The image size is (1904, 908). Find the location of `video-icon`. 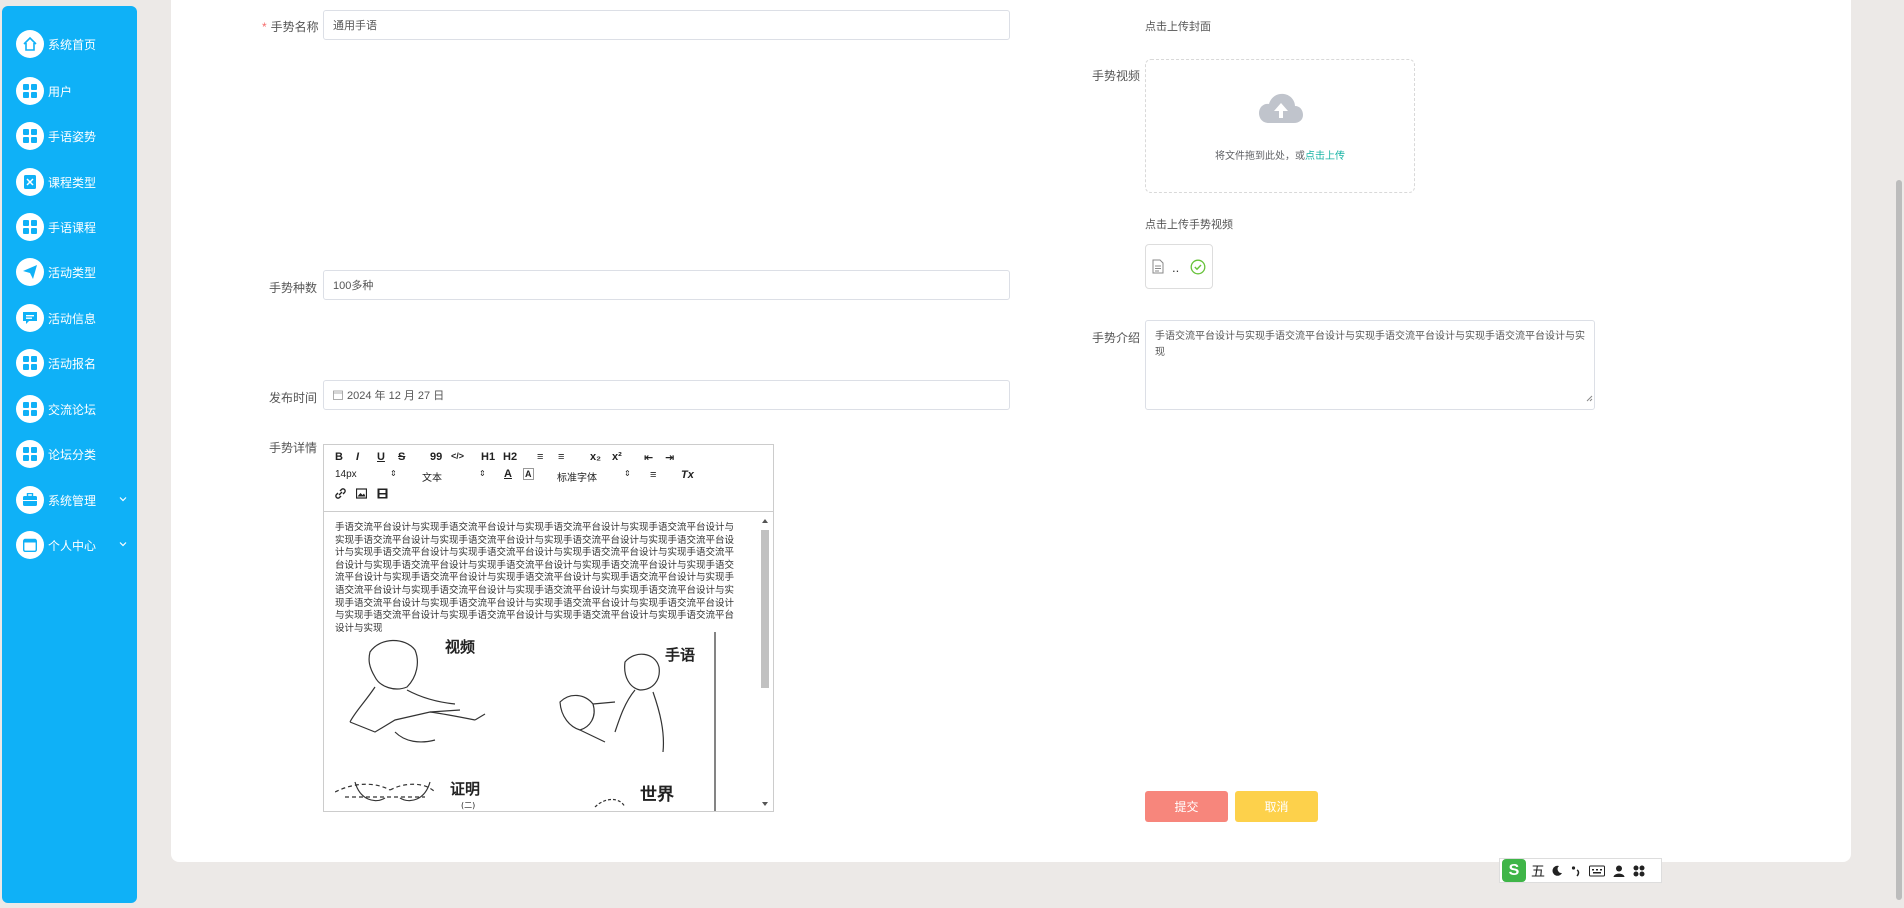

video-icon is located at coordinates (382, 495).